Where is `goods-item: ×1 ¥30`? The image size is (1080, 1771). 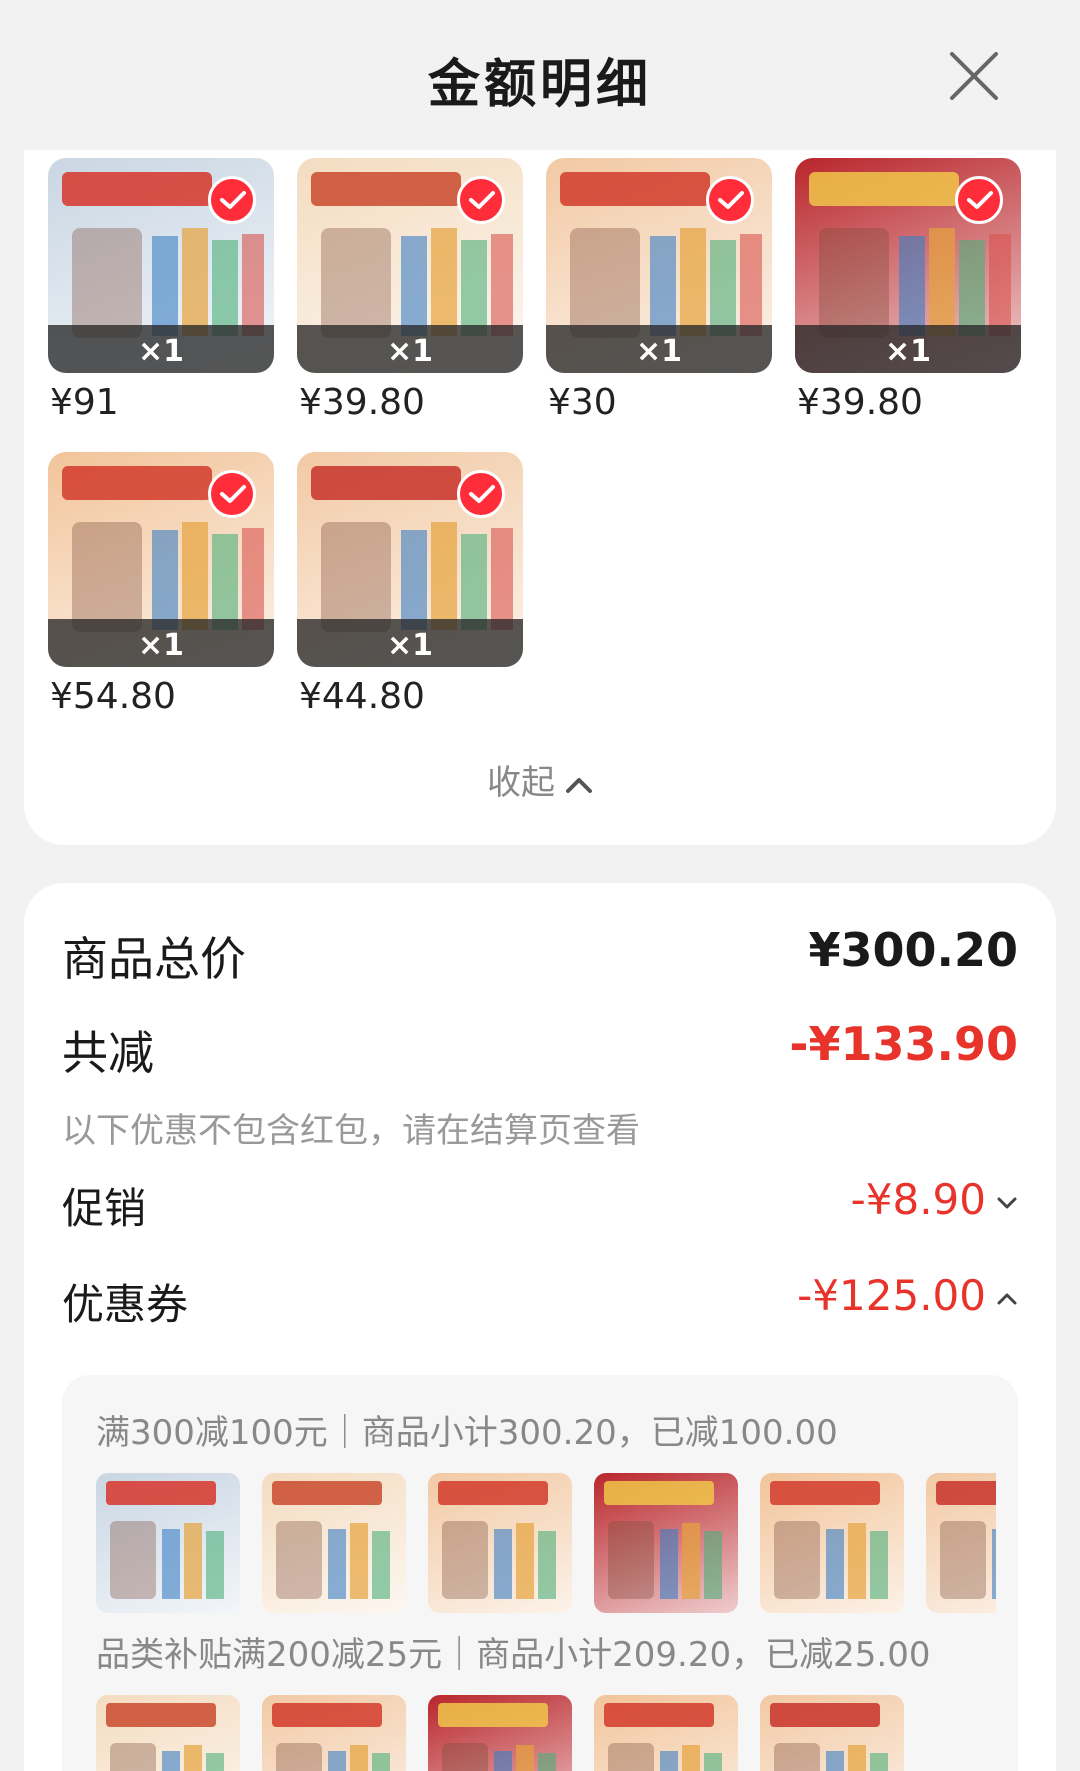 goods-item: ×1 ¥30 is located at coordinates (659, 290).